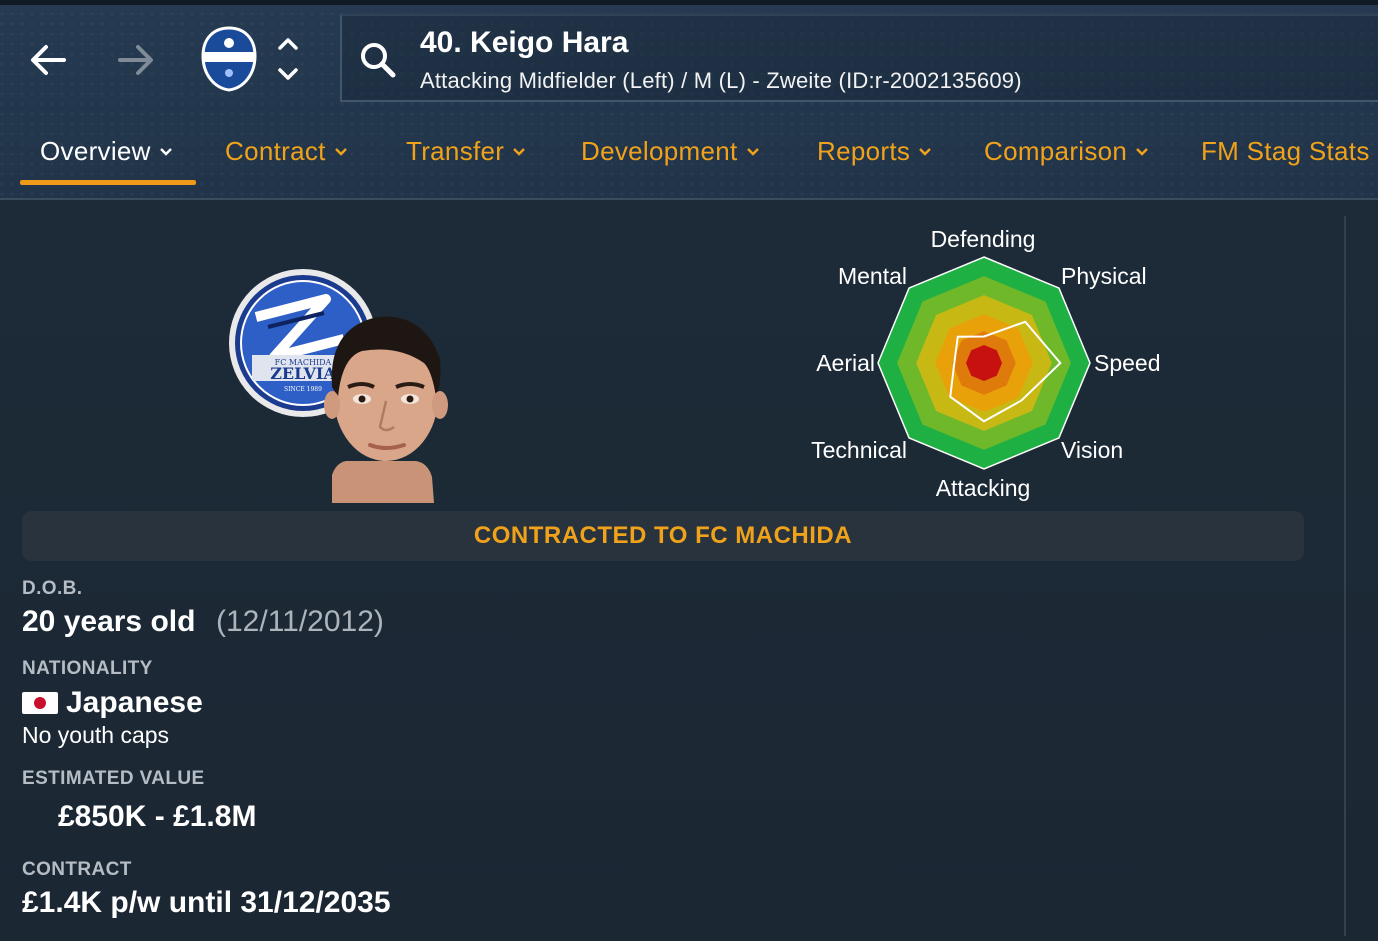  What do you see at coordinates (300, 621) in the screenshot?
I see `dob-value: (12/11/2012)` at bounding box center [300, 621].